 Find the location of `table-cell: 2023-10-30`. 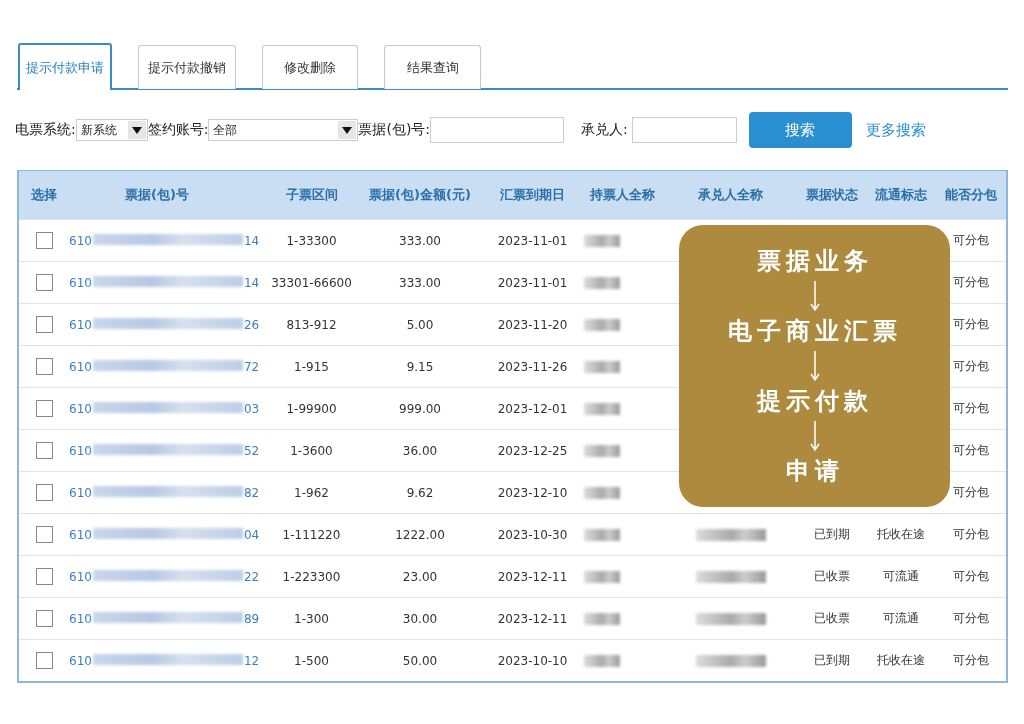

table-cell: 2023-10-30 is located at coordinates (532, 534).